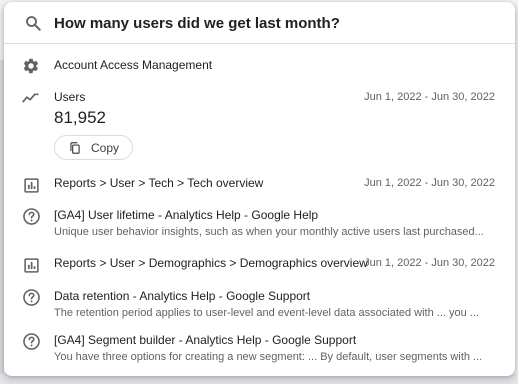 Image resolution: width=518 pixels, height=384 pixels. What do you see at coordinates (259, 66) in the screenshot?
I see `result-account-access: Account Access Management` at bounding box center [259, 66].